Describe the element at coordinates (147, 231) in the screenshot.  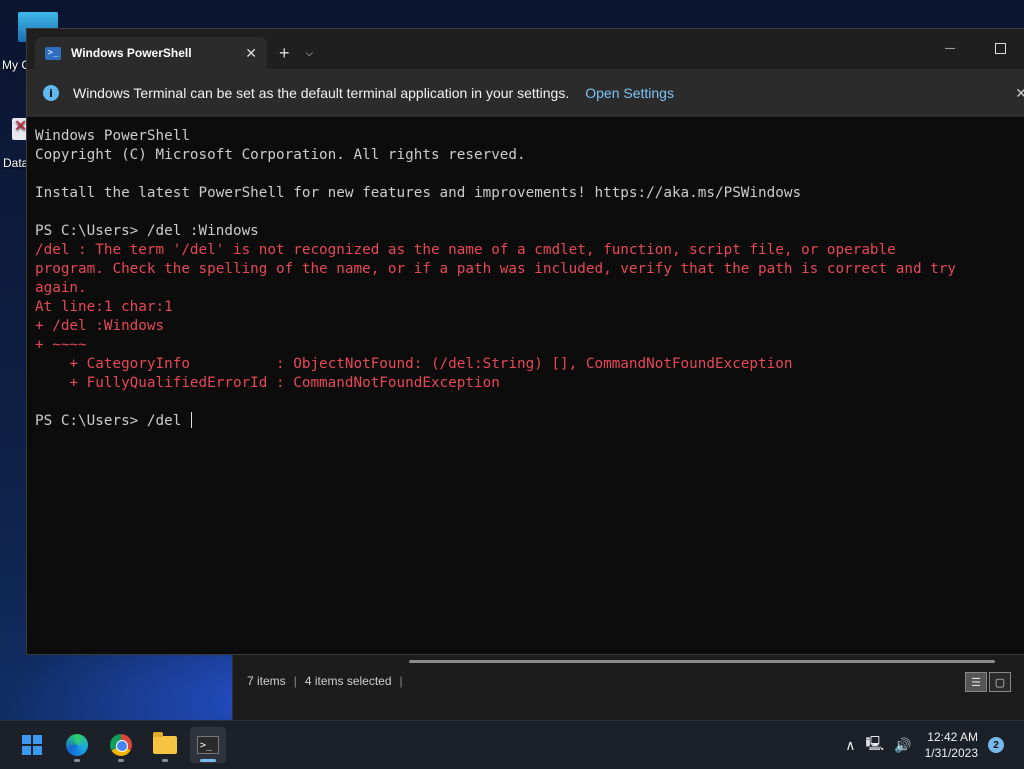
I see `console-line: PS C:\Users> /del :Windows` at that location.